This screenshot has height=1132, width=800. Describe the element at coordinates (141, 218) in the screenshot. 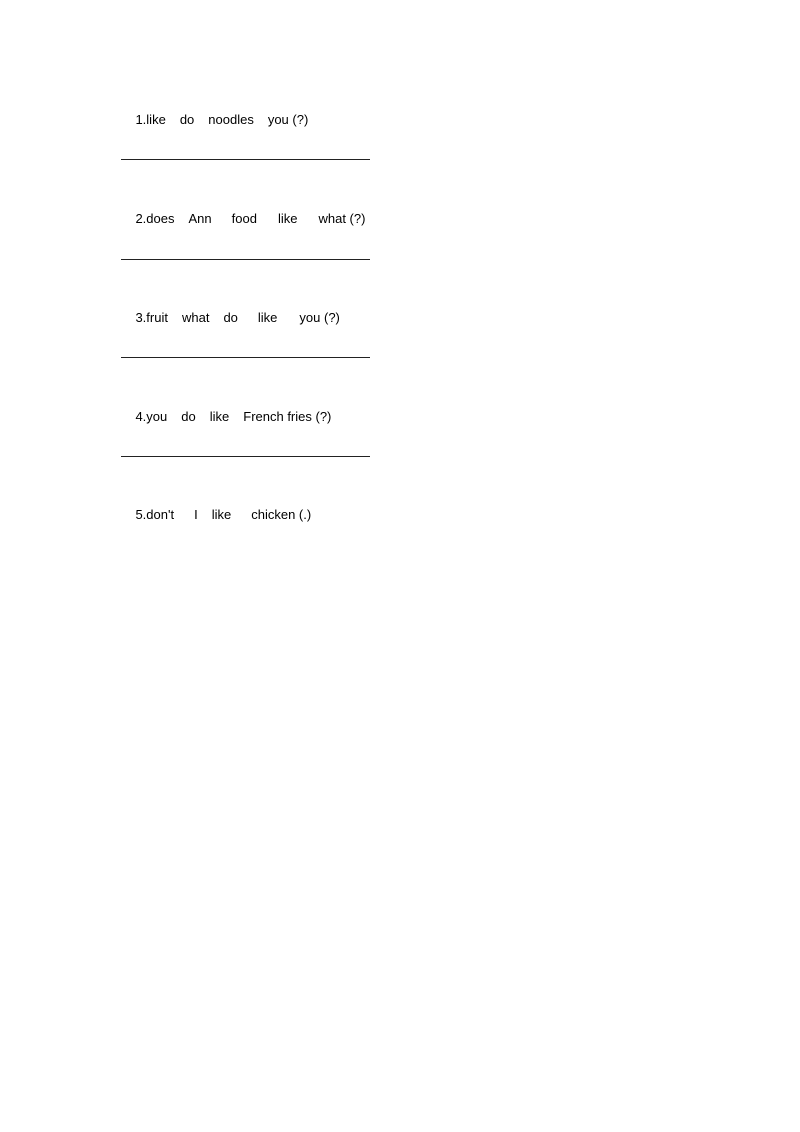

I see `question-number: 2.` at that location.